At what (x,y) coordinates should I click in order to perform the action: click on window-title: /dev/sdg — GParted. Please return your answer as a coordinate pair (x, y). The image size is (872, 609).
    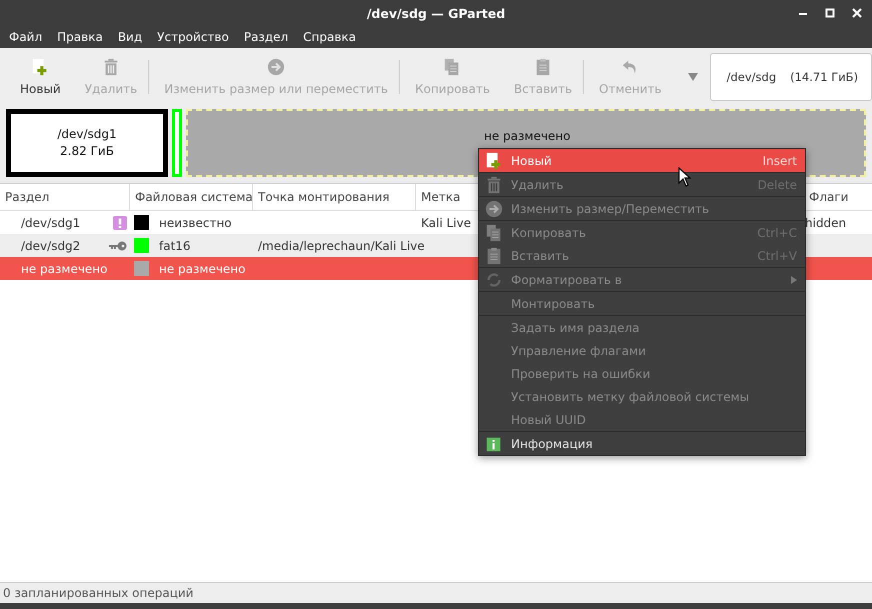
    Looking at the image, I should click on (436, 13).